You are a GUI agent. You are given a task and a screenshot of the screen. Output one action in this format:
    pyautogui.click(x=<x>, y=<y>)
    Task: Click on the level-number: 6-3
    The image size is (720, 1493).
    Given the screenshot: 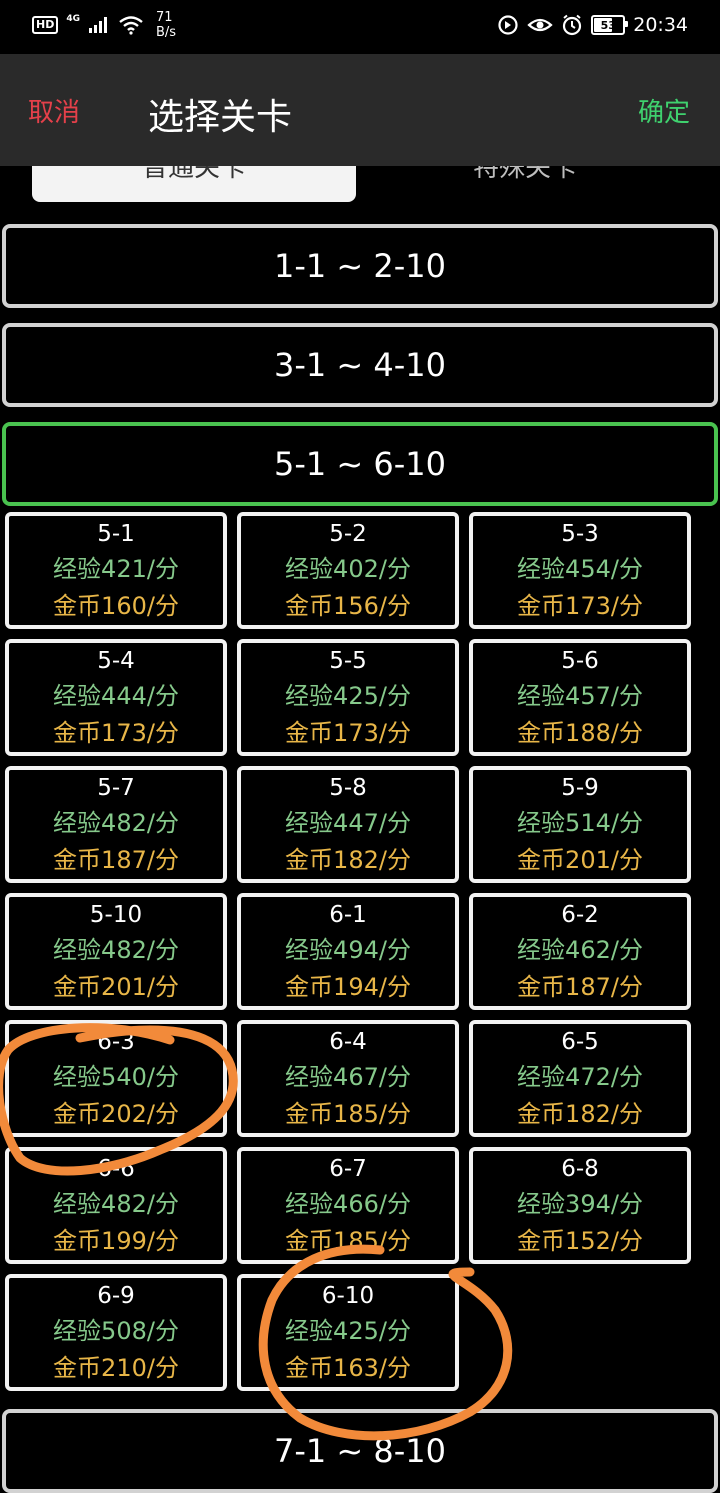 What is the action you would take?
    pyautogui.click(x=116, y=1041)
    